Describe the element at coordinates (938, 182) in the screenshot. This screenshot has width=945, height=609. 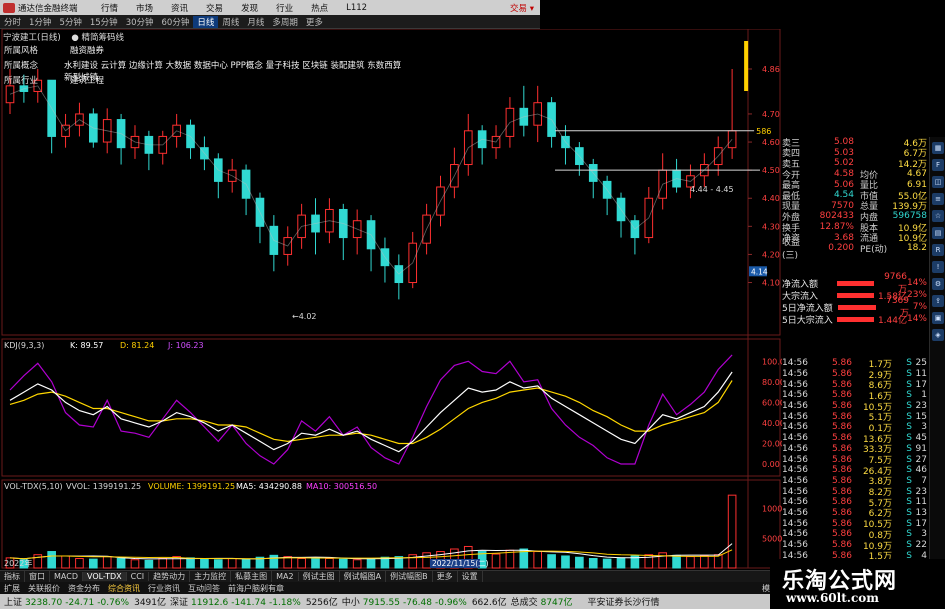
I see `chart-icon: ◫` at that location.